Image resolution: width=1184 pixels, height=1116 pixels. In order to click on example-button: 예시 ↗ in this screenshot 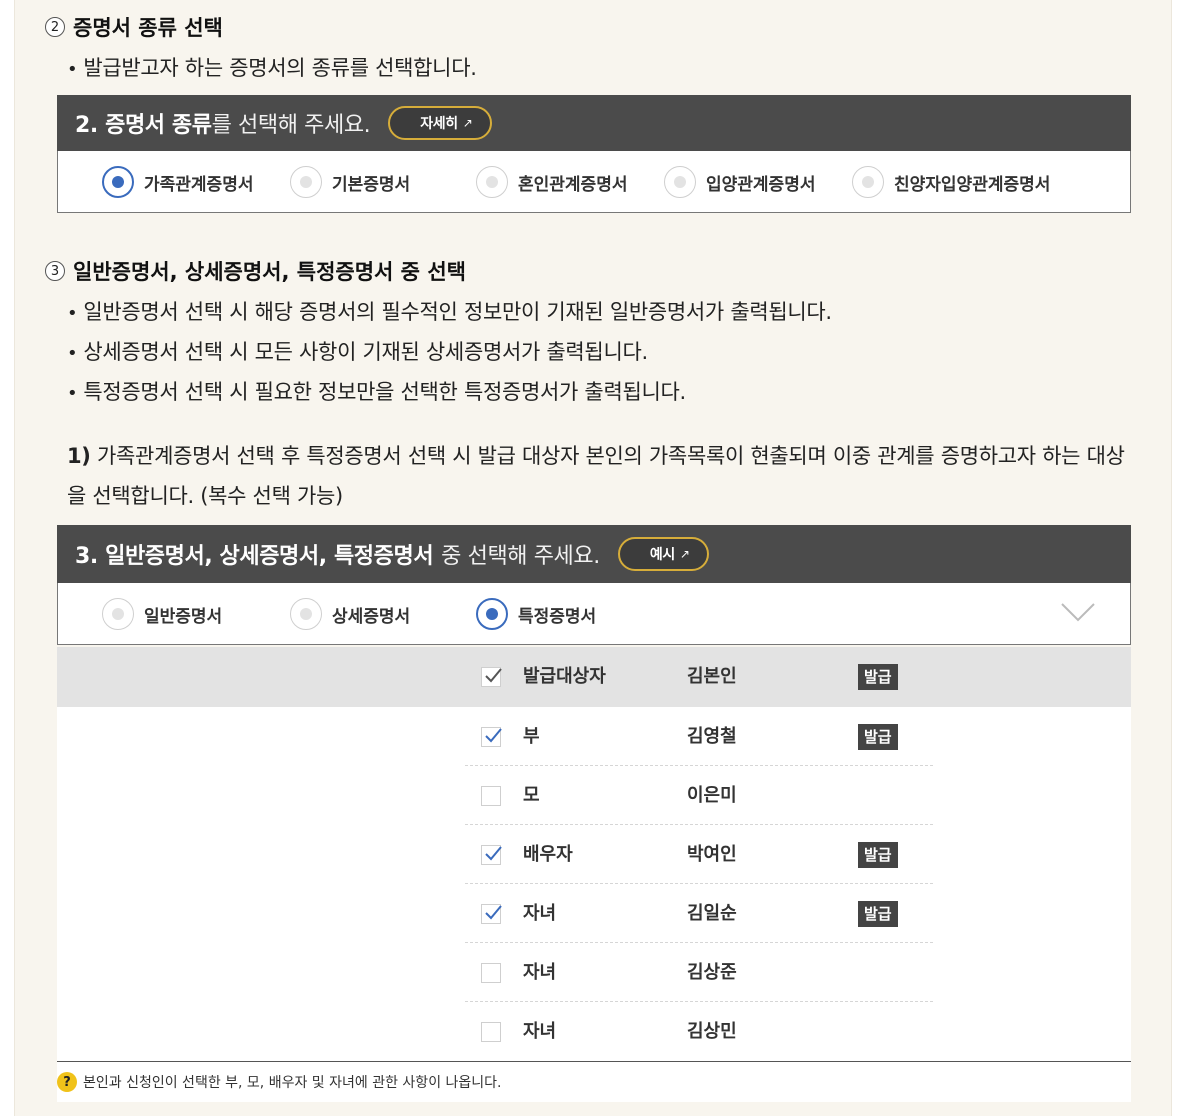, I will do `click(663, 554)`.